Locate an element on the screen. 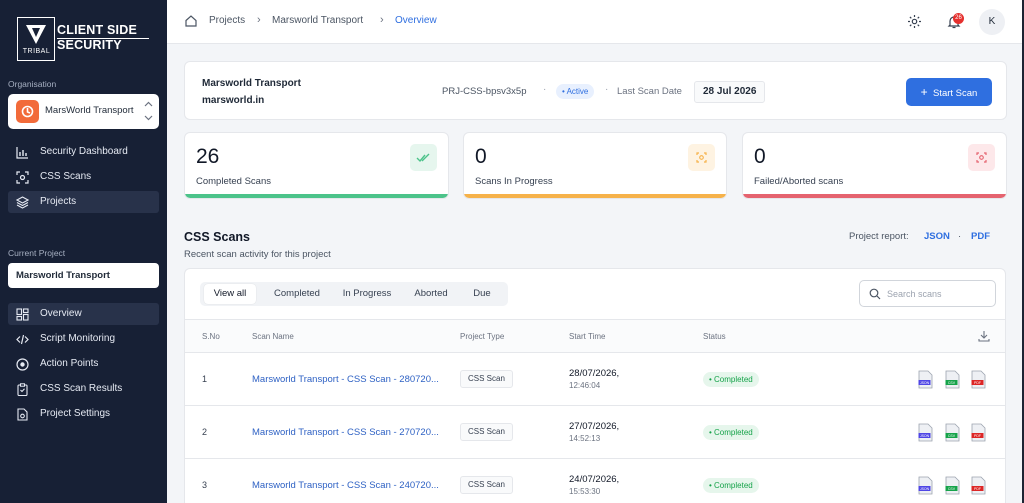  sidebar-item-label: Security Dashboard is located at coordinates (84, 151).